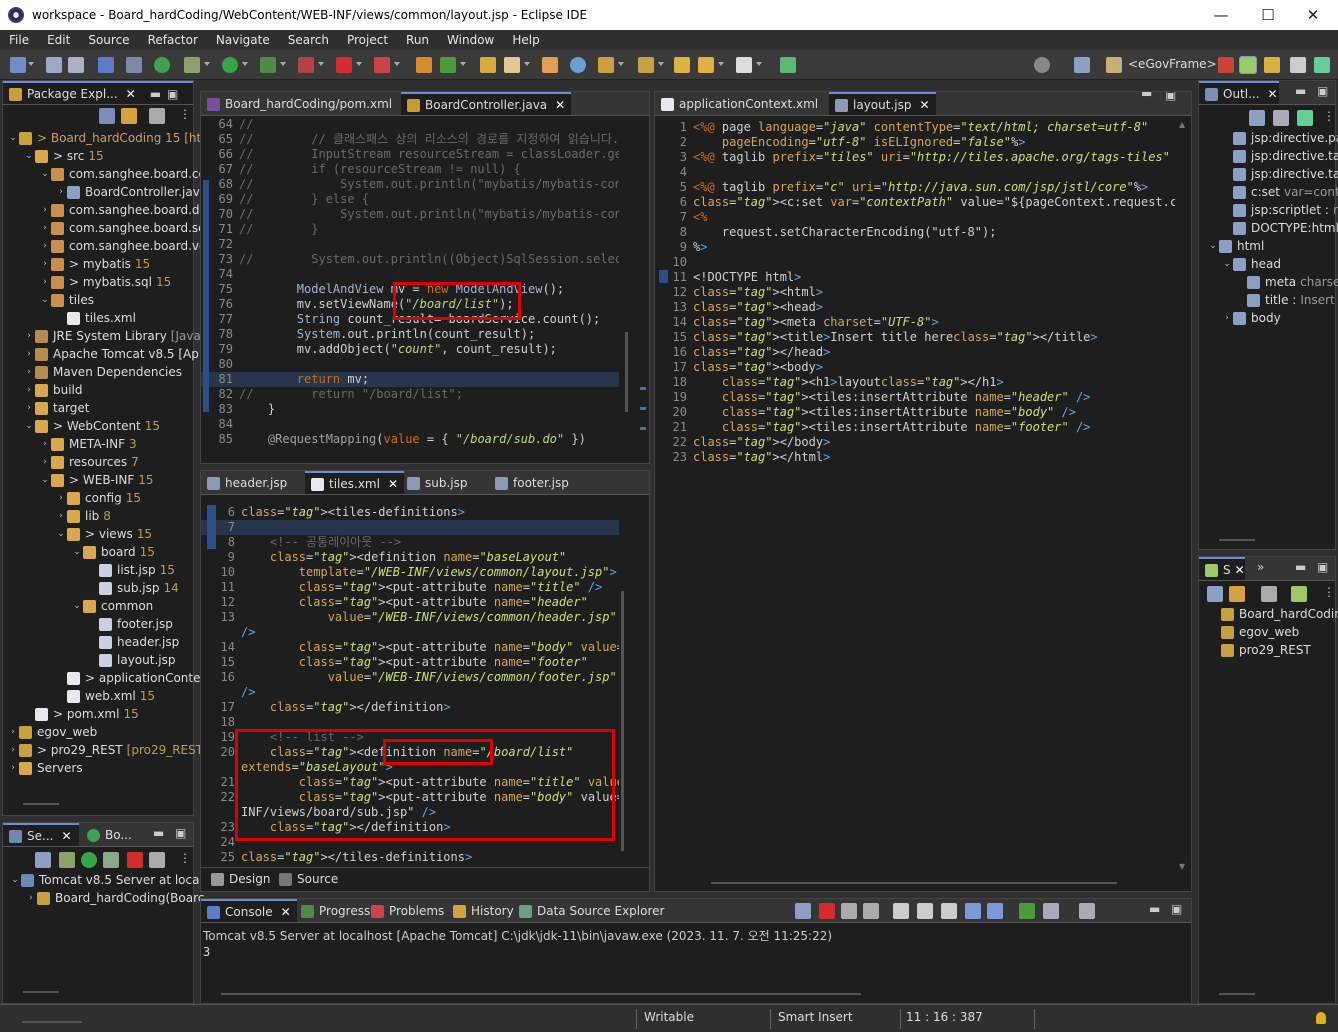  Describe the element at coordinates (1266, 650) in the screenshot. I see `project-item: pro29_REST` at that location.